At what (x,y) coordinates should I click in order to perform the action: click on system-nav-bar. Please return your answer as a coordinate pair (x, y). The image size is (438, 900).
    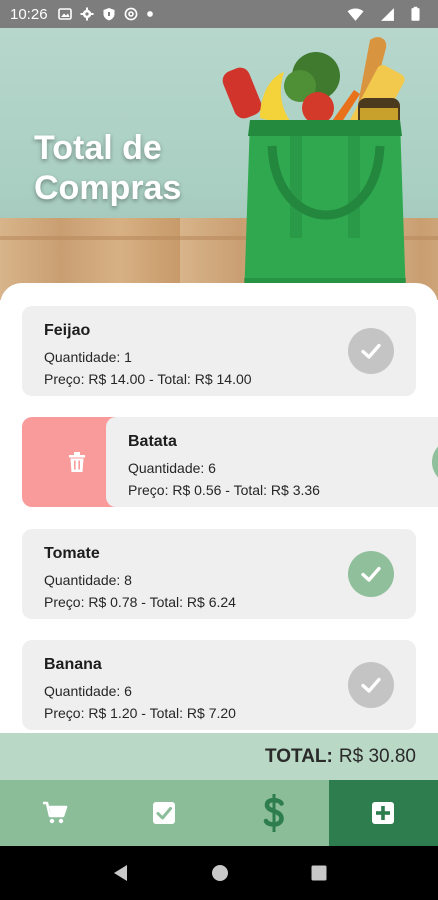
    Looking at the image, I should click on (219, 873).